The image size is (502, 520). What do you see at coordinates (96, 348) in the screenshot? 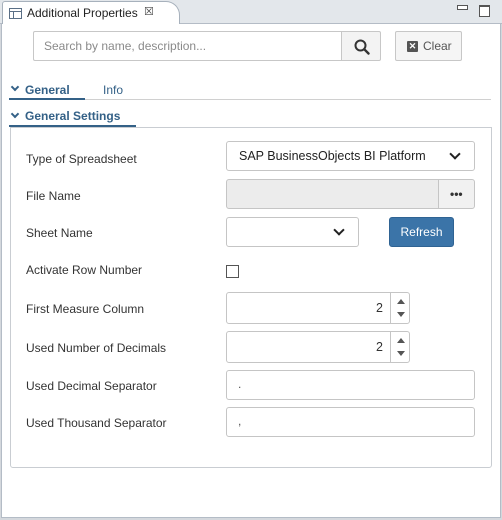
I see `used-number-of-decimals-label: Used Number of Decimals` at bounding box center [96, 348].